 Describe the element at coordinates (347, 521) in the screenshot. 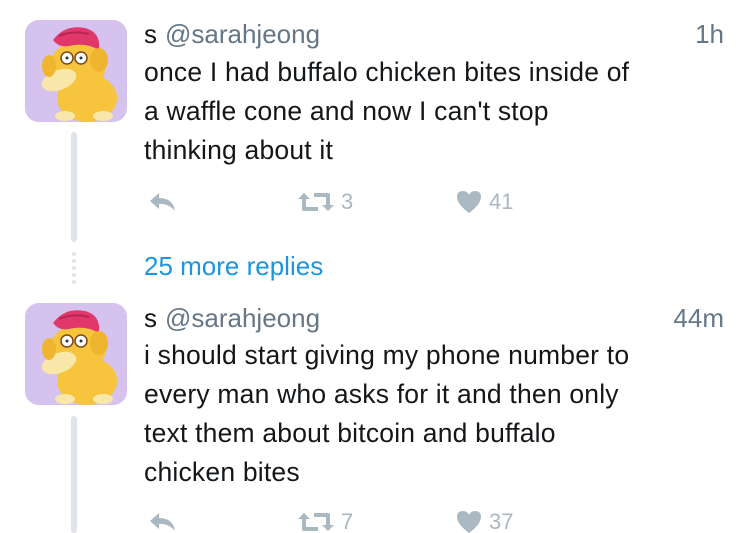

I see `retweet-count: 7` at that location.